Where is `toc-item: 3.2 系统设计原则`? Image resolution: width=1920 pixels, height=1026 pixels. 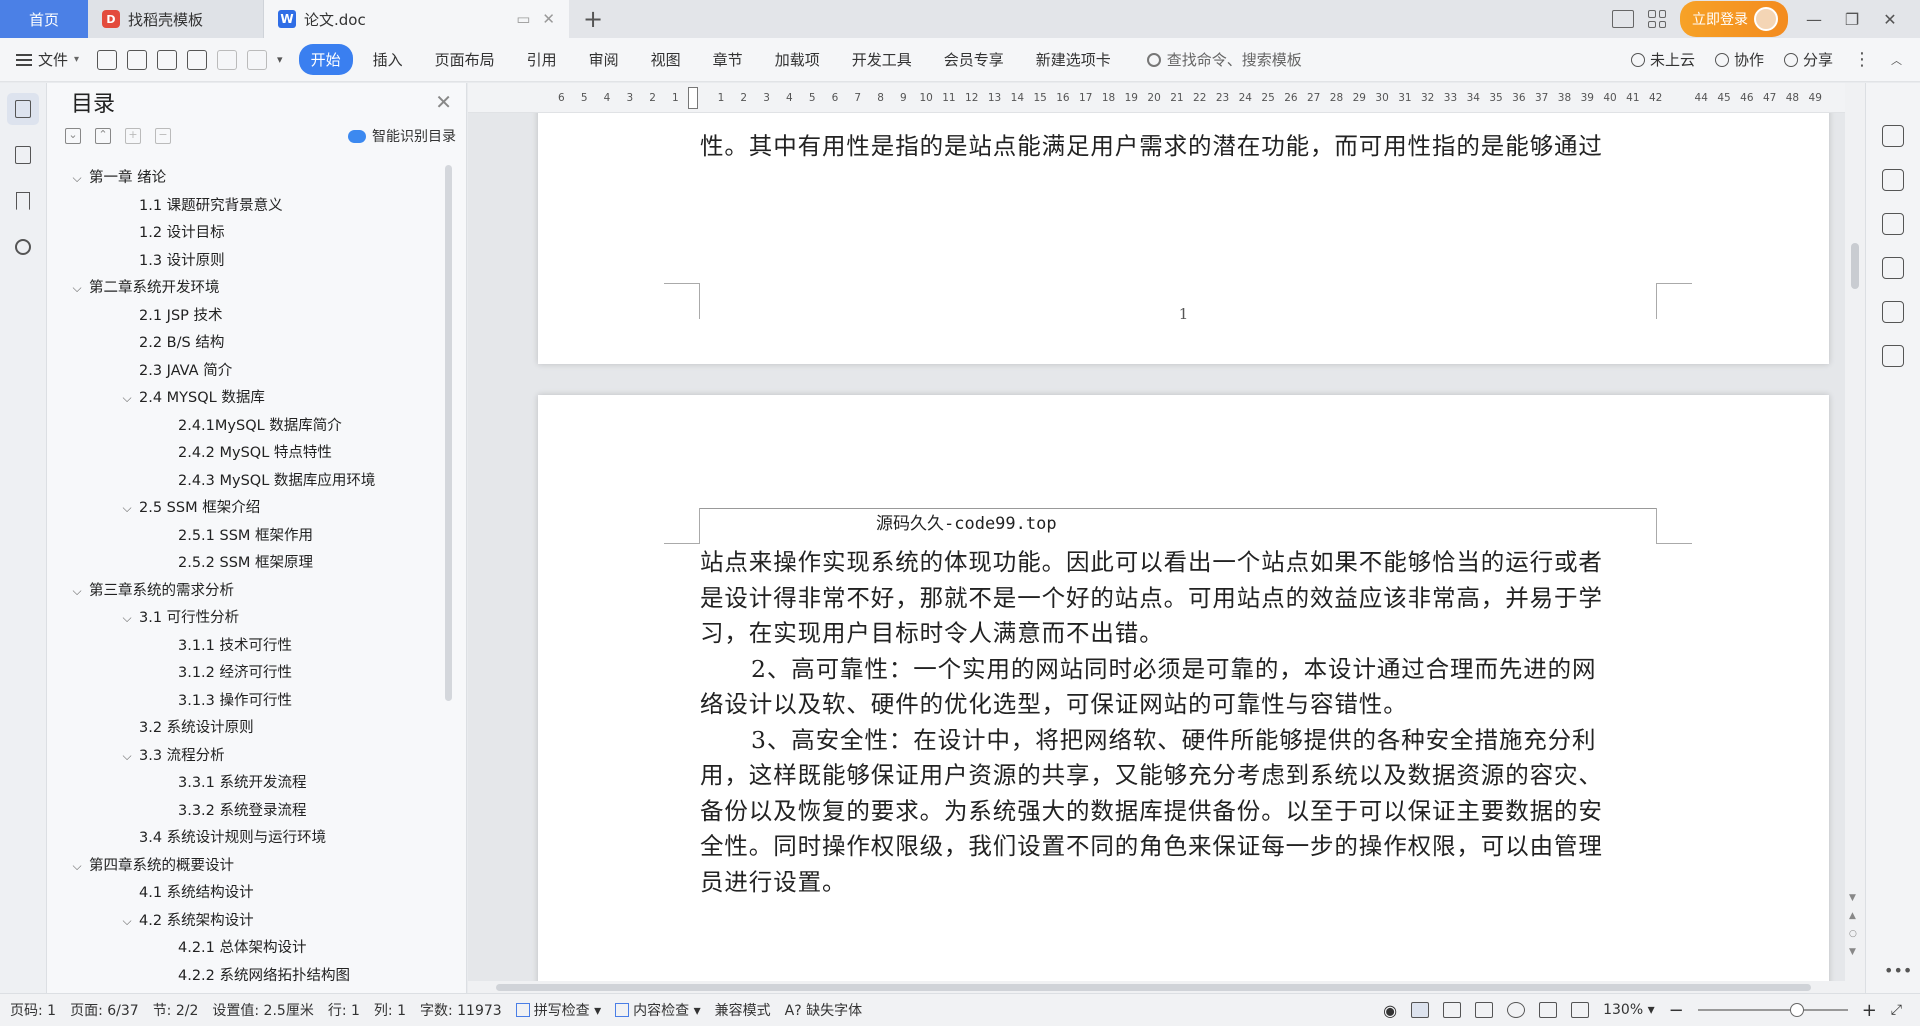
toc-item: 3.2 系统设计原则 is located at coordinates (247, 729).